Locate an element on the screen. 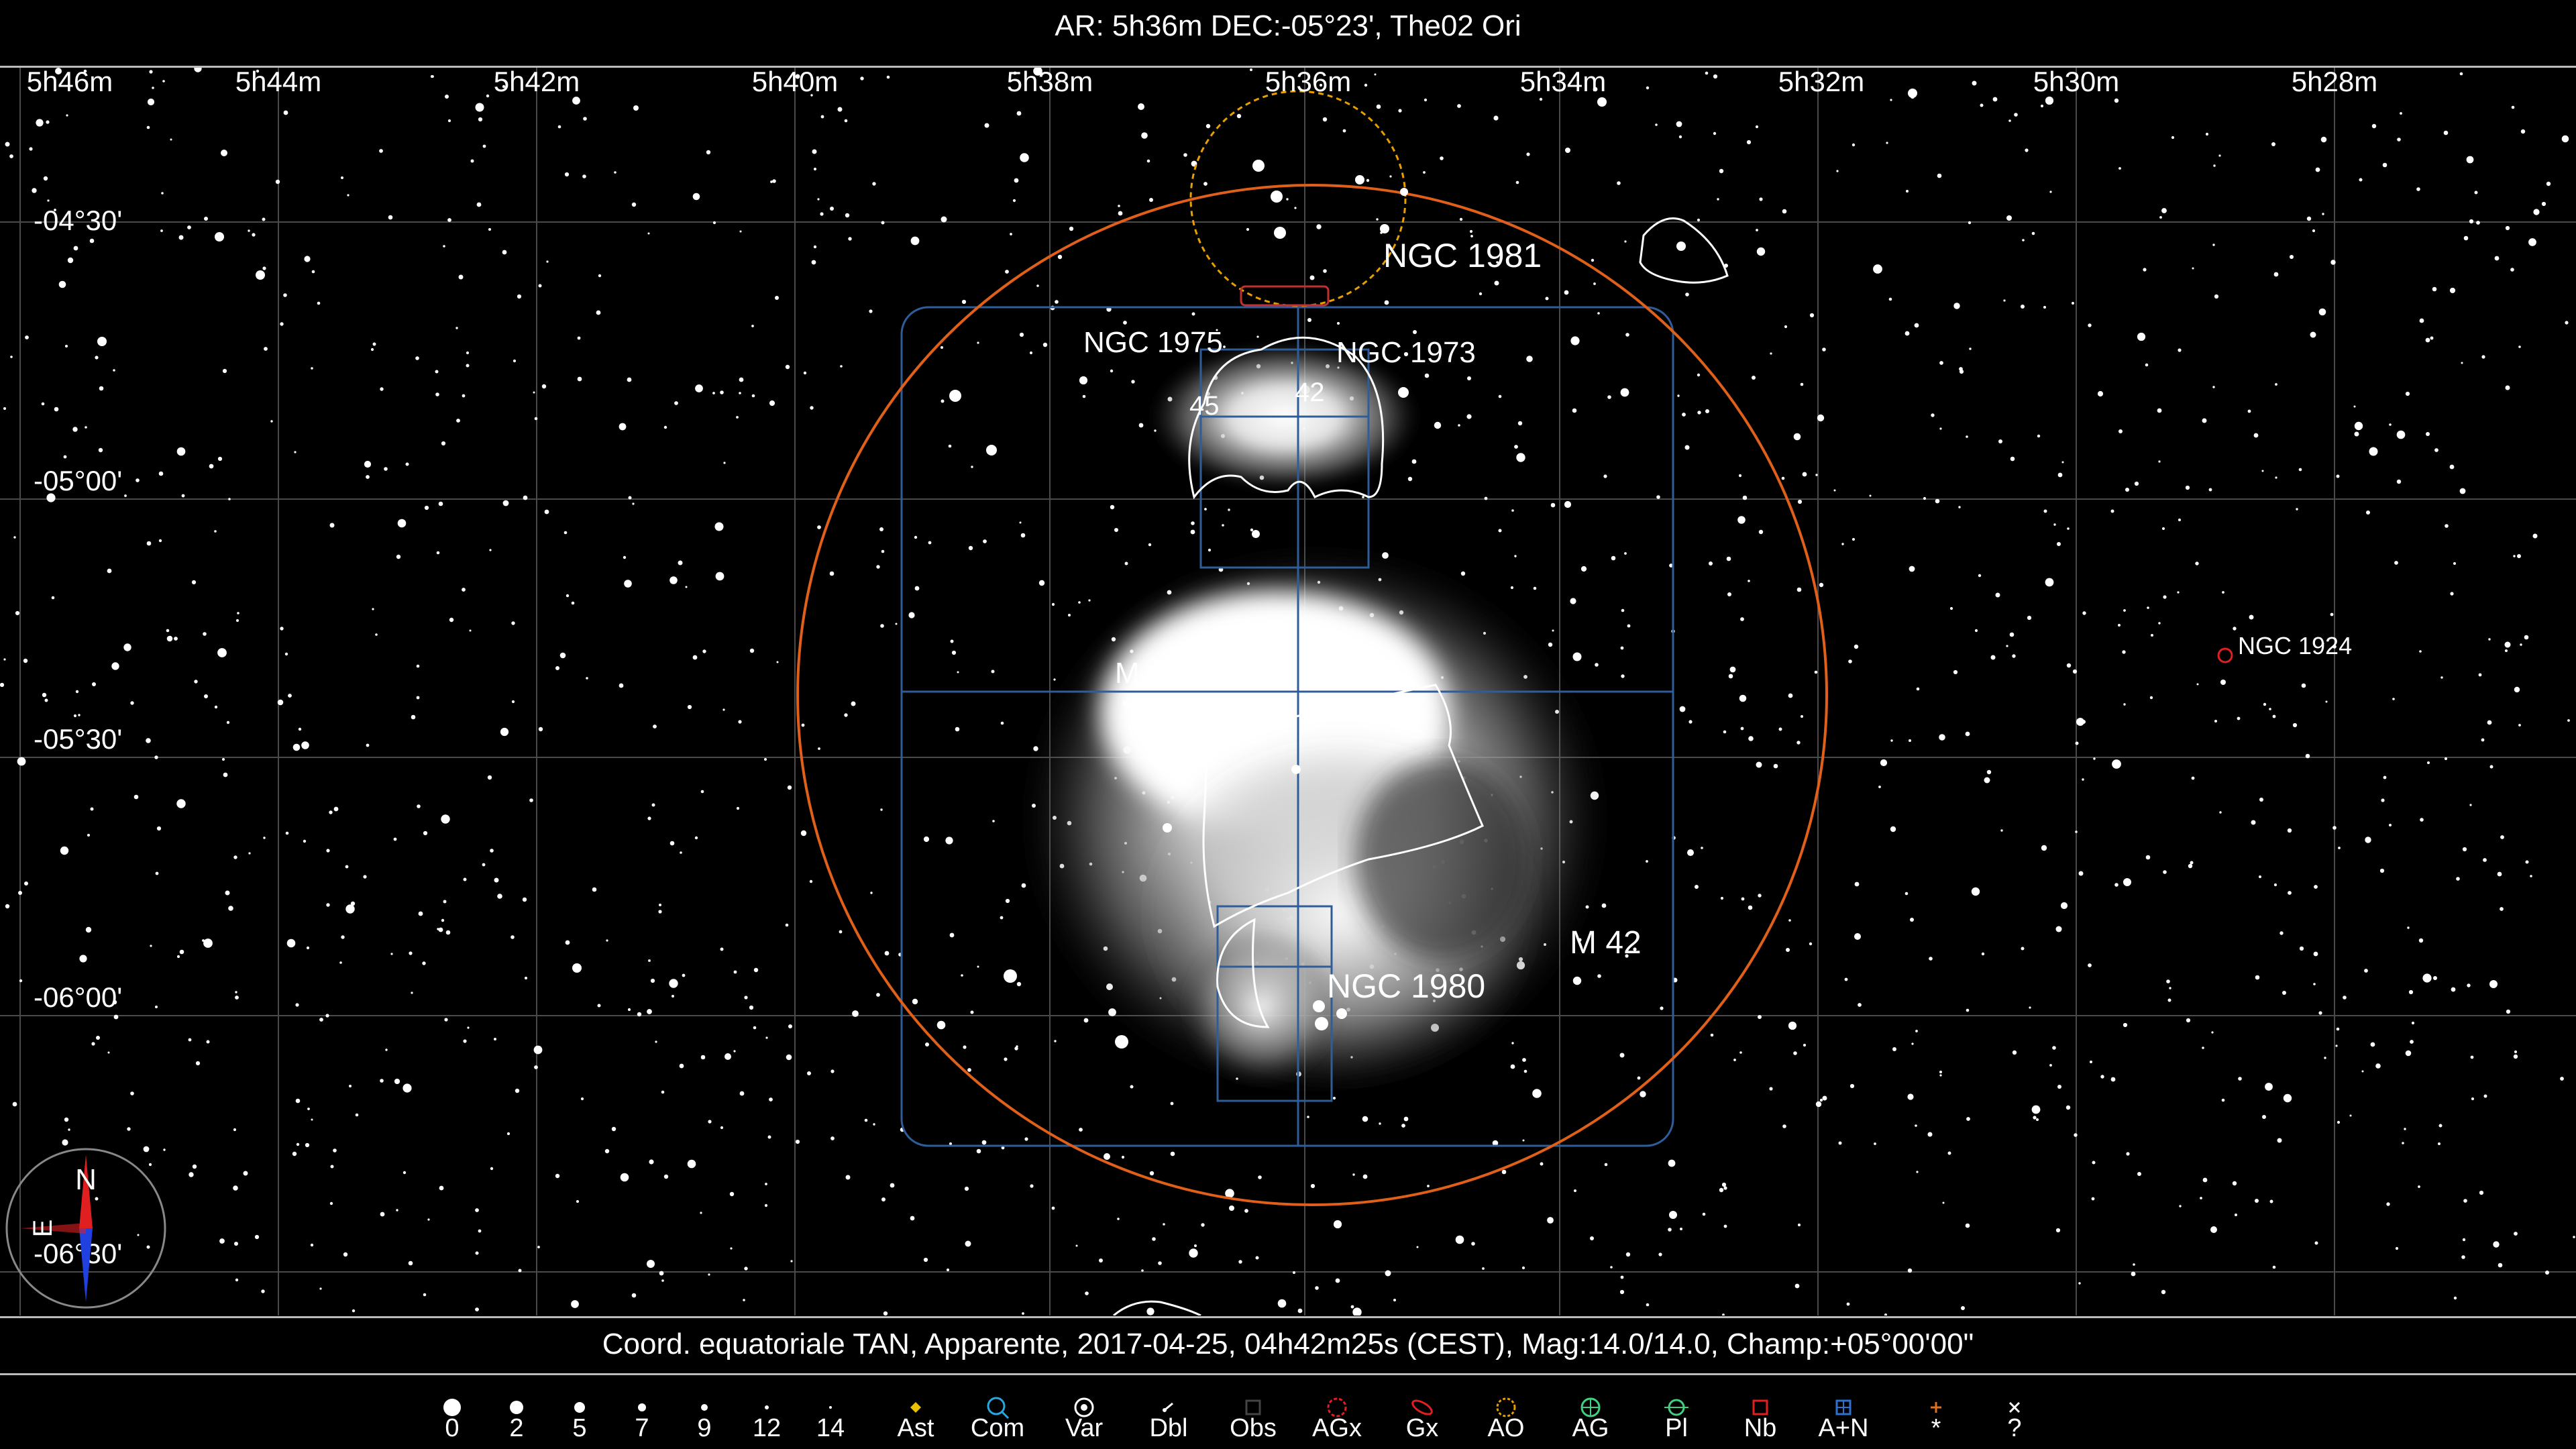 The image size is (2576, 1449). label-ngc1980: NGC 1980 is located at coordinates (1406, 986).